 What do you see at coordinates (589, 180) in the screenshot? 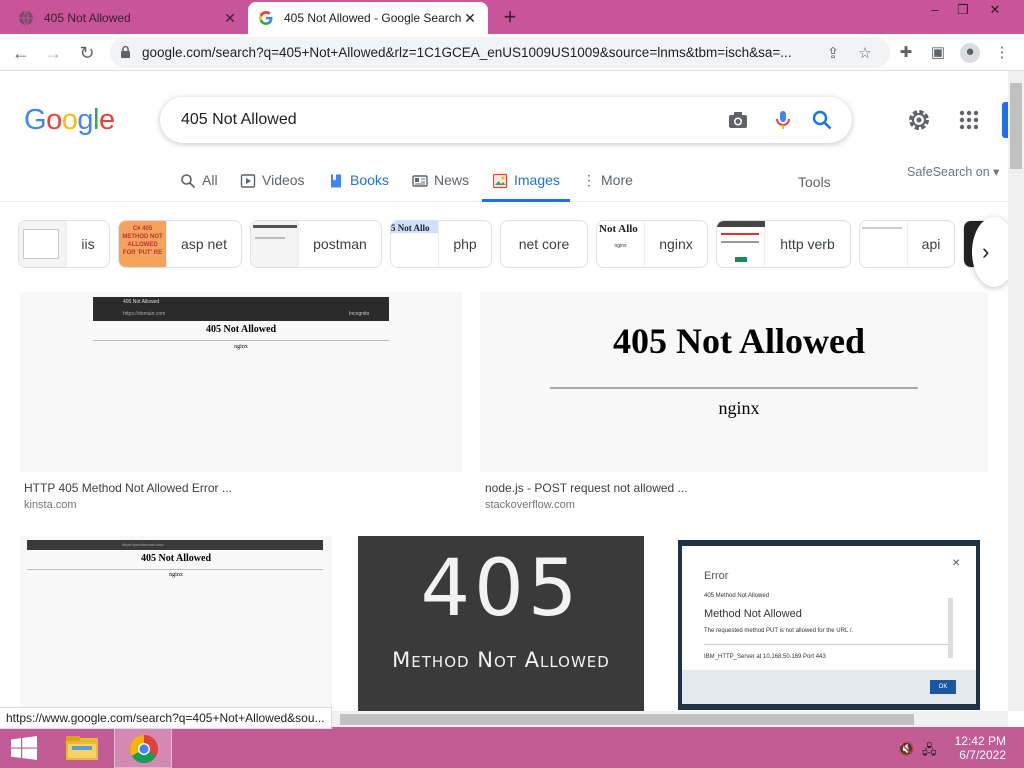
I see `more-dots-icon: ⋮` at bounding box center [589, 180].